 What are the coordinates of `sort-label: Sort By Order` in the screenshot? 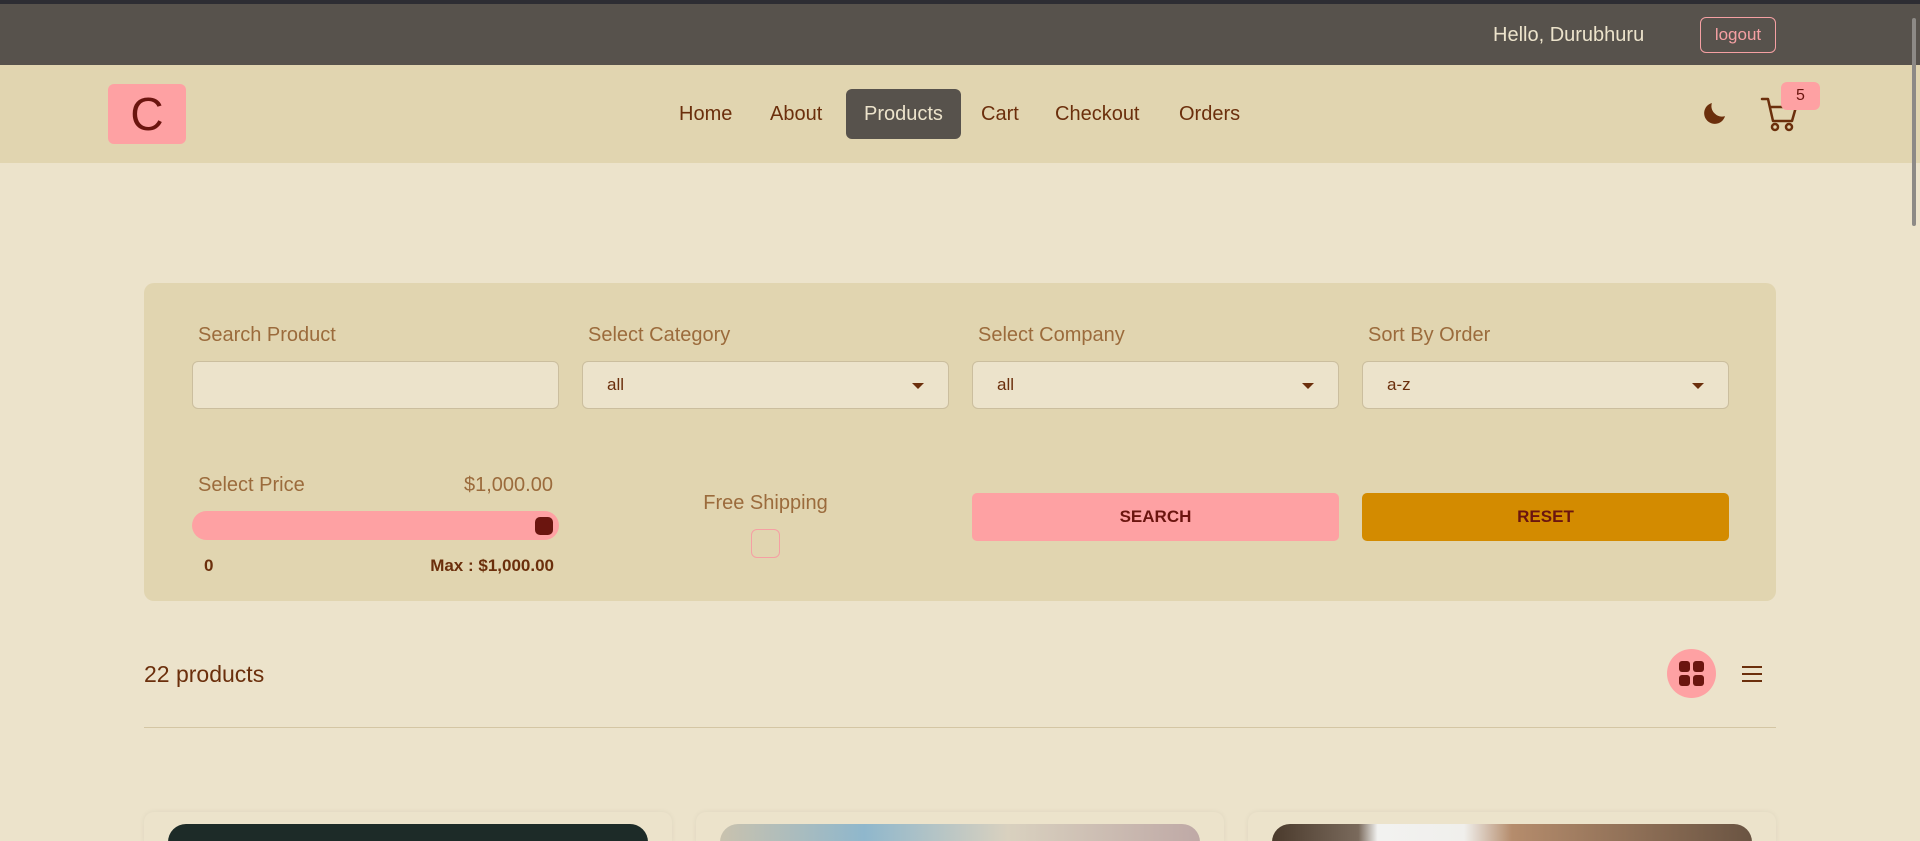 It's located at (1429, 335).